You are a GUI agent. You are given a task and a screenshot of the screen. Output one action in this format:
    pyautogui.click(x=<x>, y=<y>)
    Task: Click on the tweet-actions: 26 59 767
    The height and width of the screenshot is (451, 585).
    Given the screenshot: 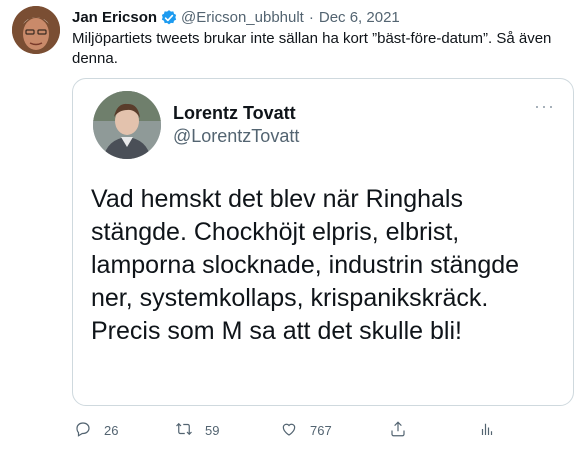 What is the action you would take?
    pyautogui.click(x=322, y=430)
    